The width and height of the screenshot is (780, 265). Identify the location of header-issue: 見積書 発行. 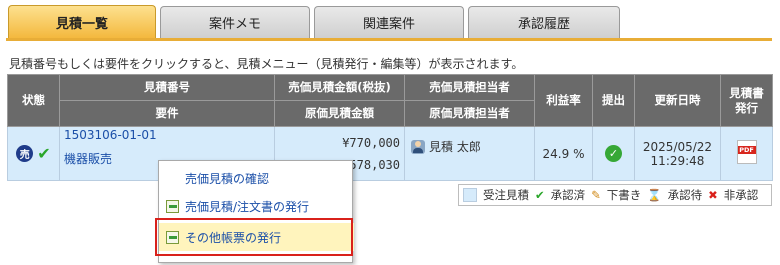
(746, 100).